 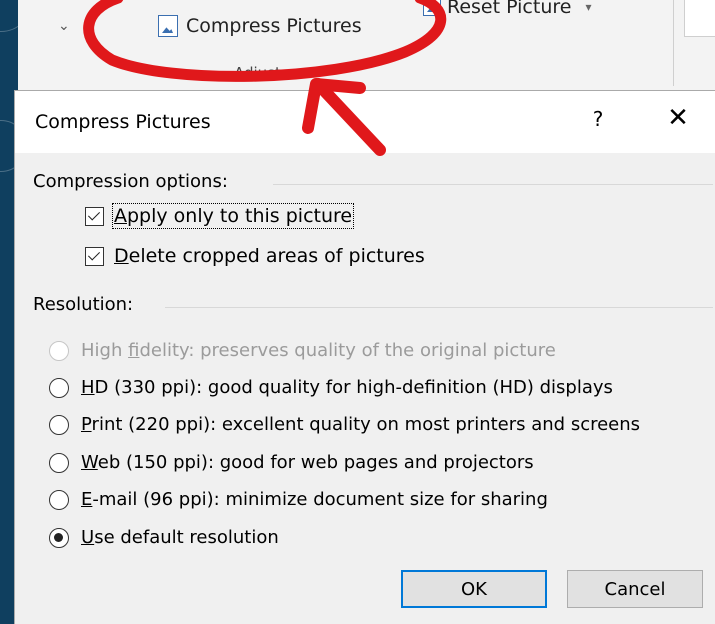 What do you see at coordinates (699, 18) in the screenshot?
I see `ribbon-side-box` at bounding box center [699, 18].